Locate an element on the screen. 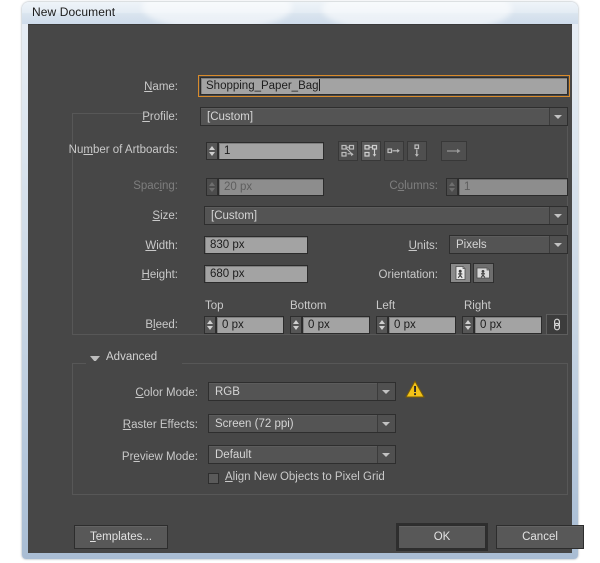 The height and width of the screenshot is (563, 600). grid-by-row-icon is located at coordinates (348, 151).